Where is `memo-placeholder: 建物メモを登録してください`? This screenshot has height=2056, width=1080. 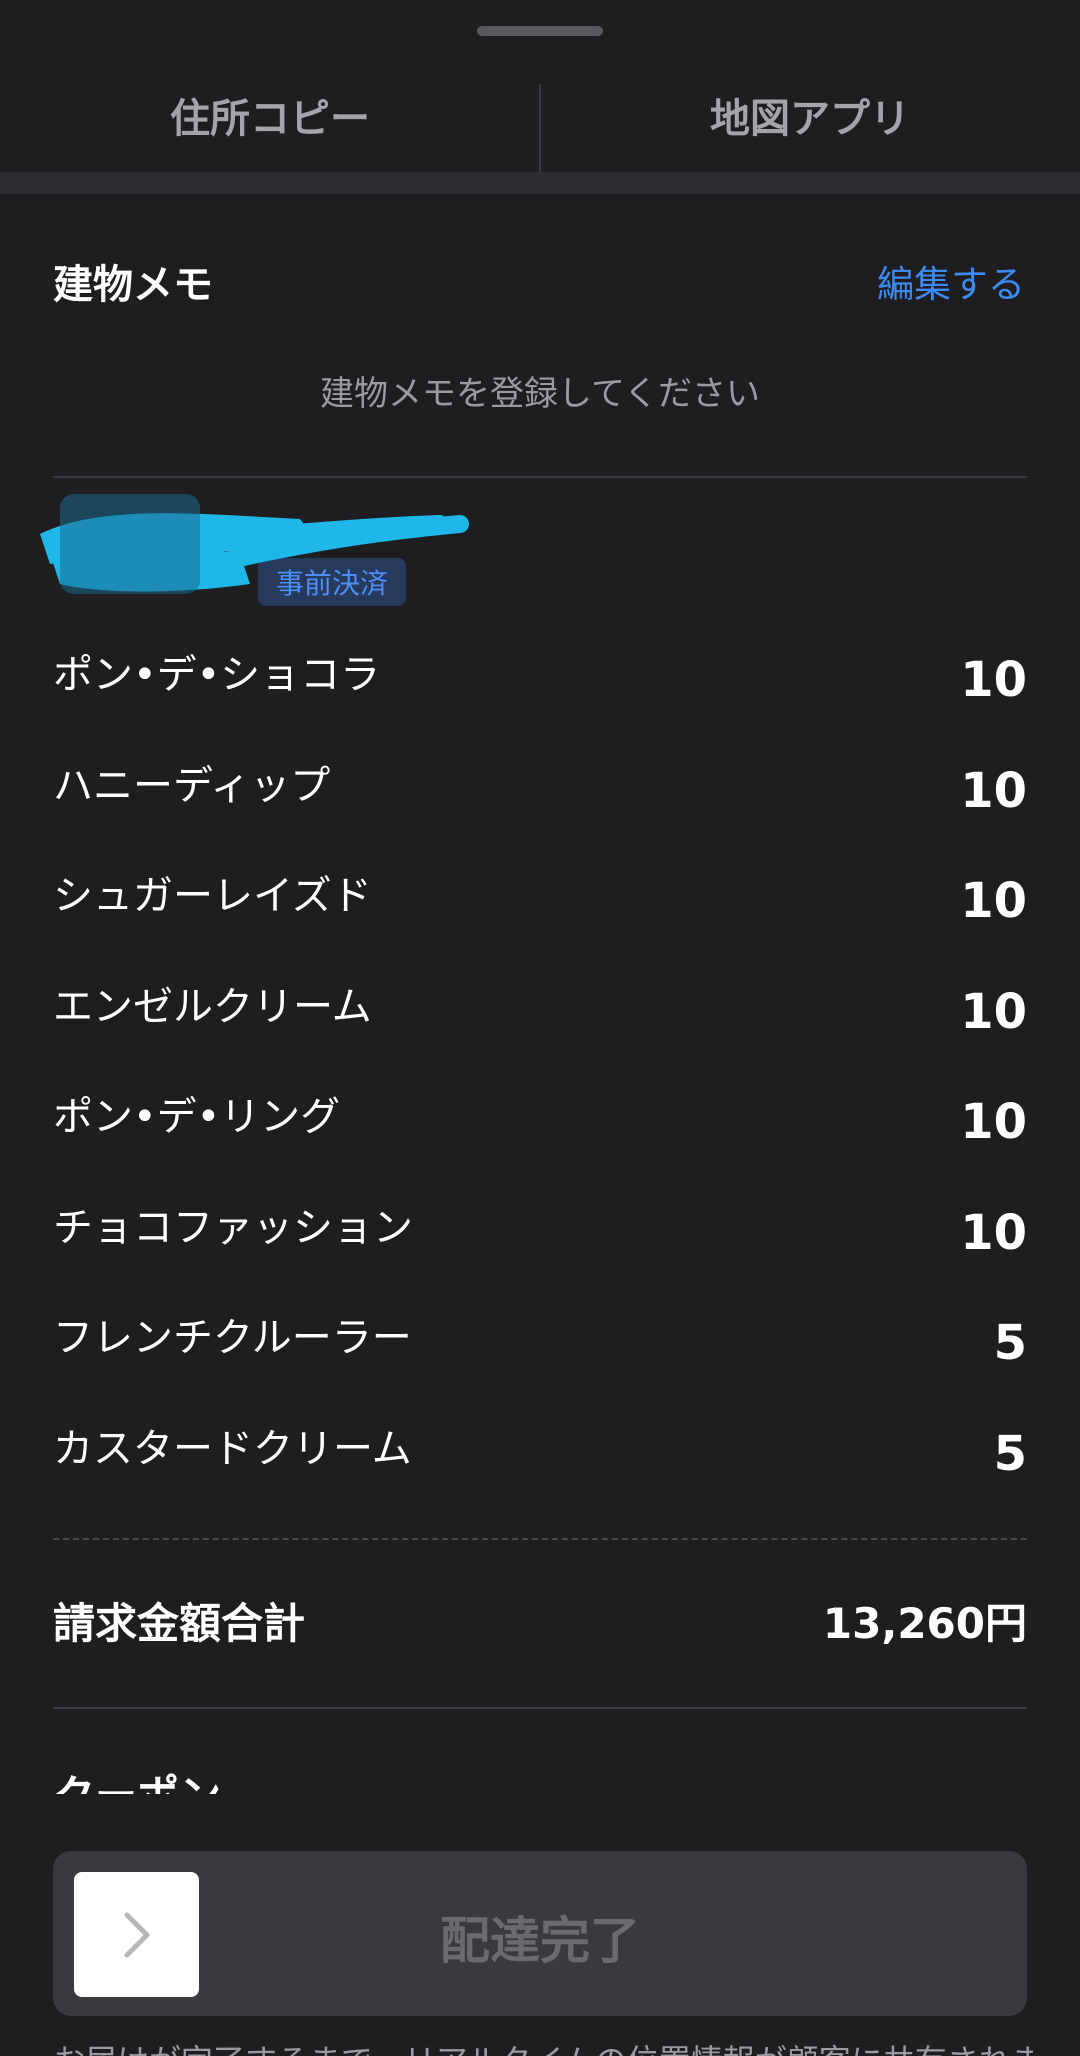
memo-placeholder: 建物メモを登録してください is located at coordinates (540, 394).